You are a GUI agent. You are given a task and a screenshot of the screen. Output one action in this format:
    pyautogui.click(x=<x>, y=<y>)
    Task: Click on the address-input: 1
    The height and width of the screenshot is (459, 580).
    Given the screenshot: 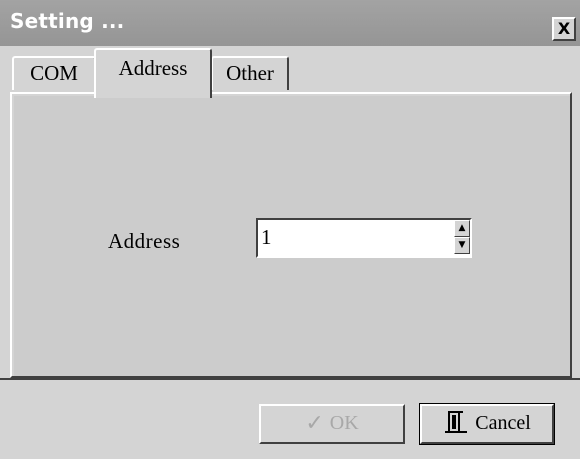 What is the action you would take?
    pyautogui.click(x=364, y=238)
    